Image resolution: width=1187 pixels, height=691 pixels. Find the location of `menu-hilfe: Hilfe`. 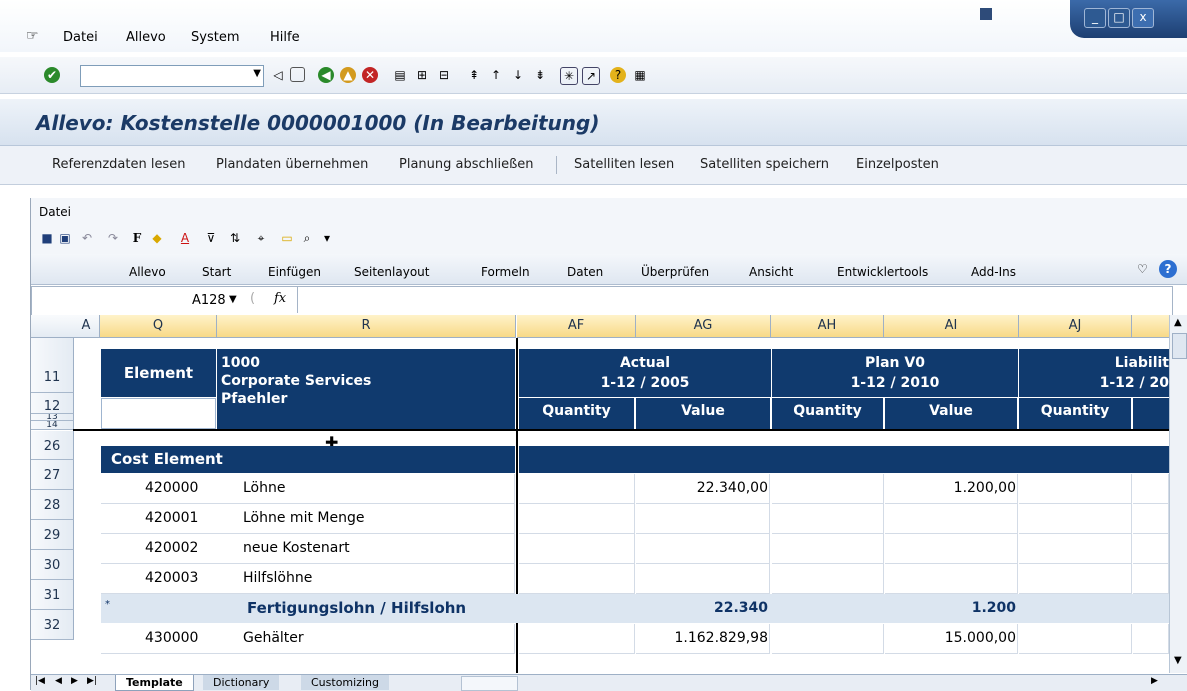

menu-hilfe: Hilfe is located at coordinates (285, 37).